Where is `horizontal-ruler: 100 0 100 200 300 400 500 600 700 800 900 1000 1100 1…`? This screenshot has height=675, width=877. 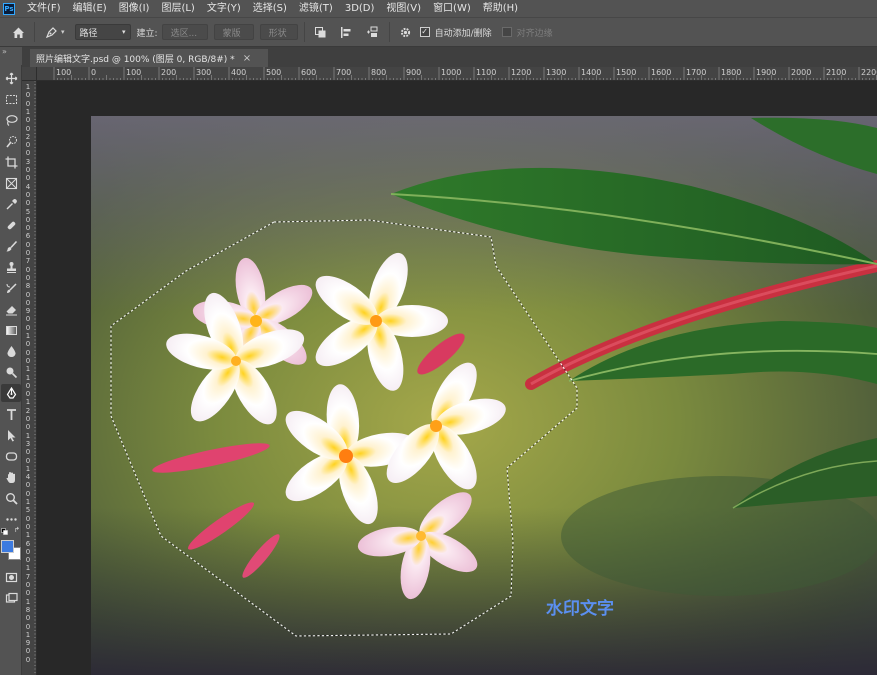
horizontal-ruler: 100 0 100 200 300 400 500 600 700 800 900 1000 1100 1… is located at coordinates (457, 74).